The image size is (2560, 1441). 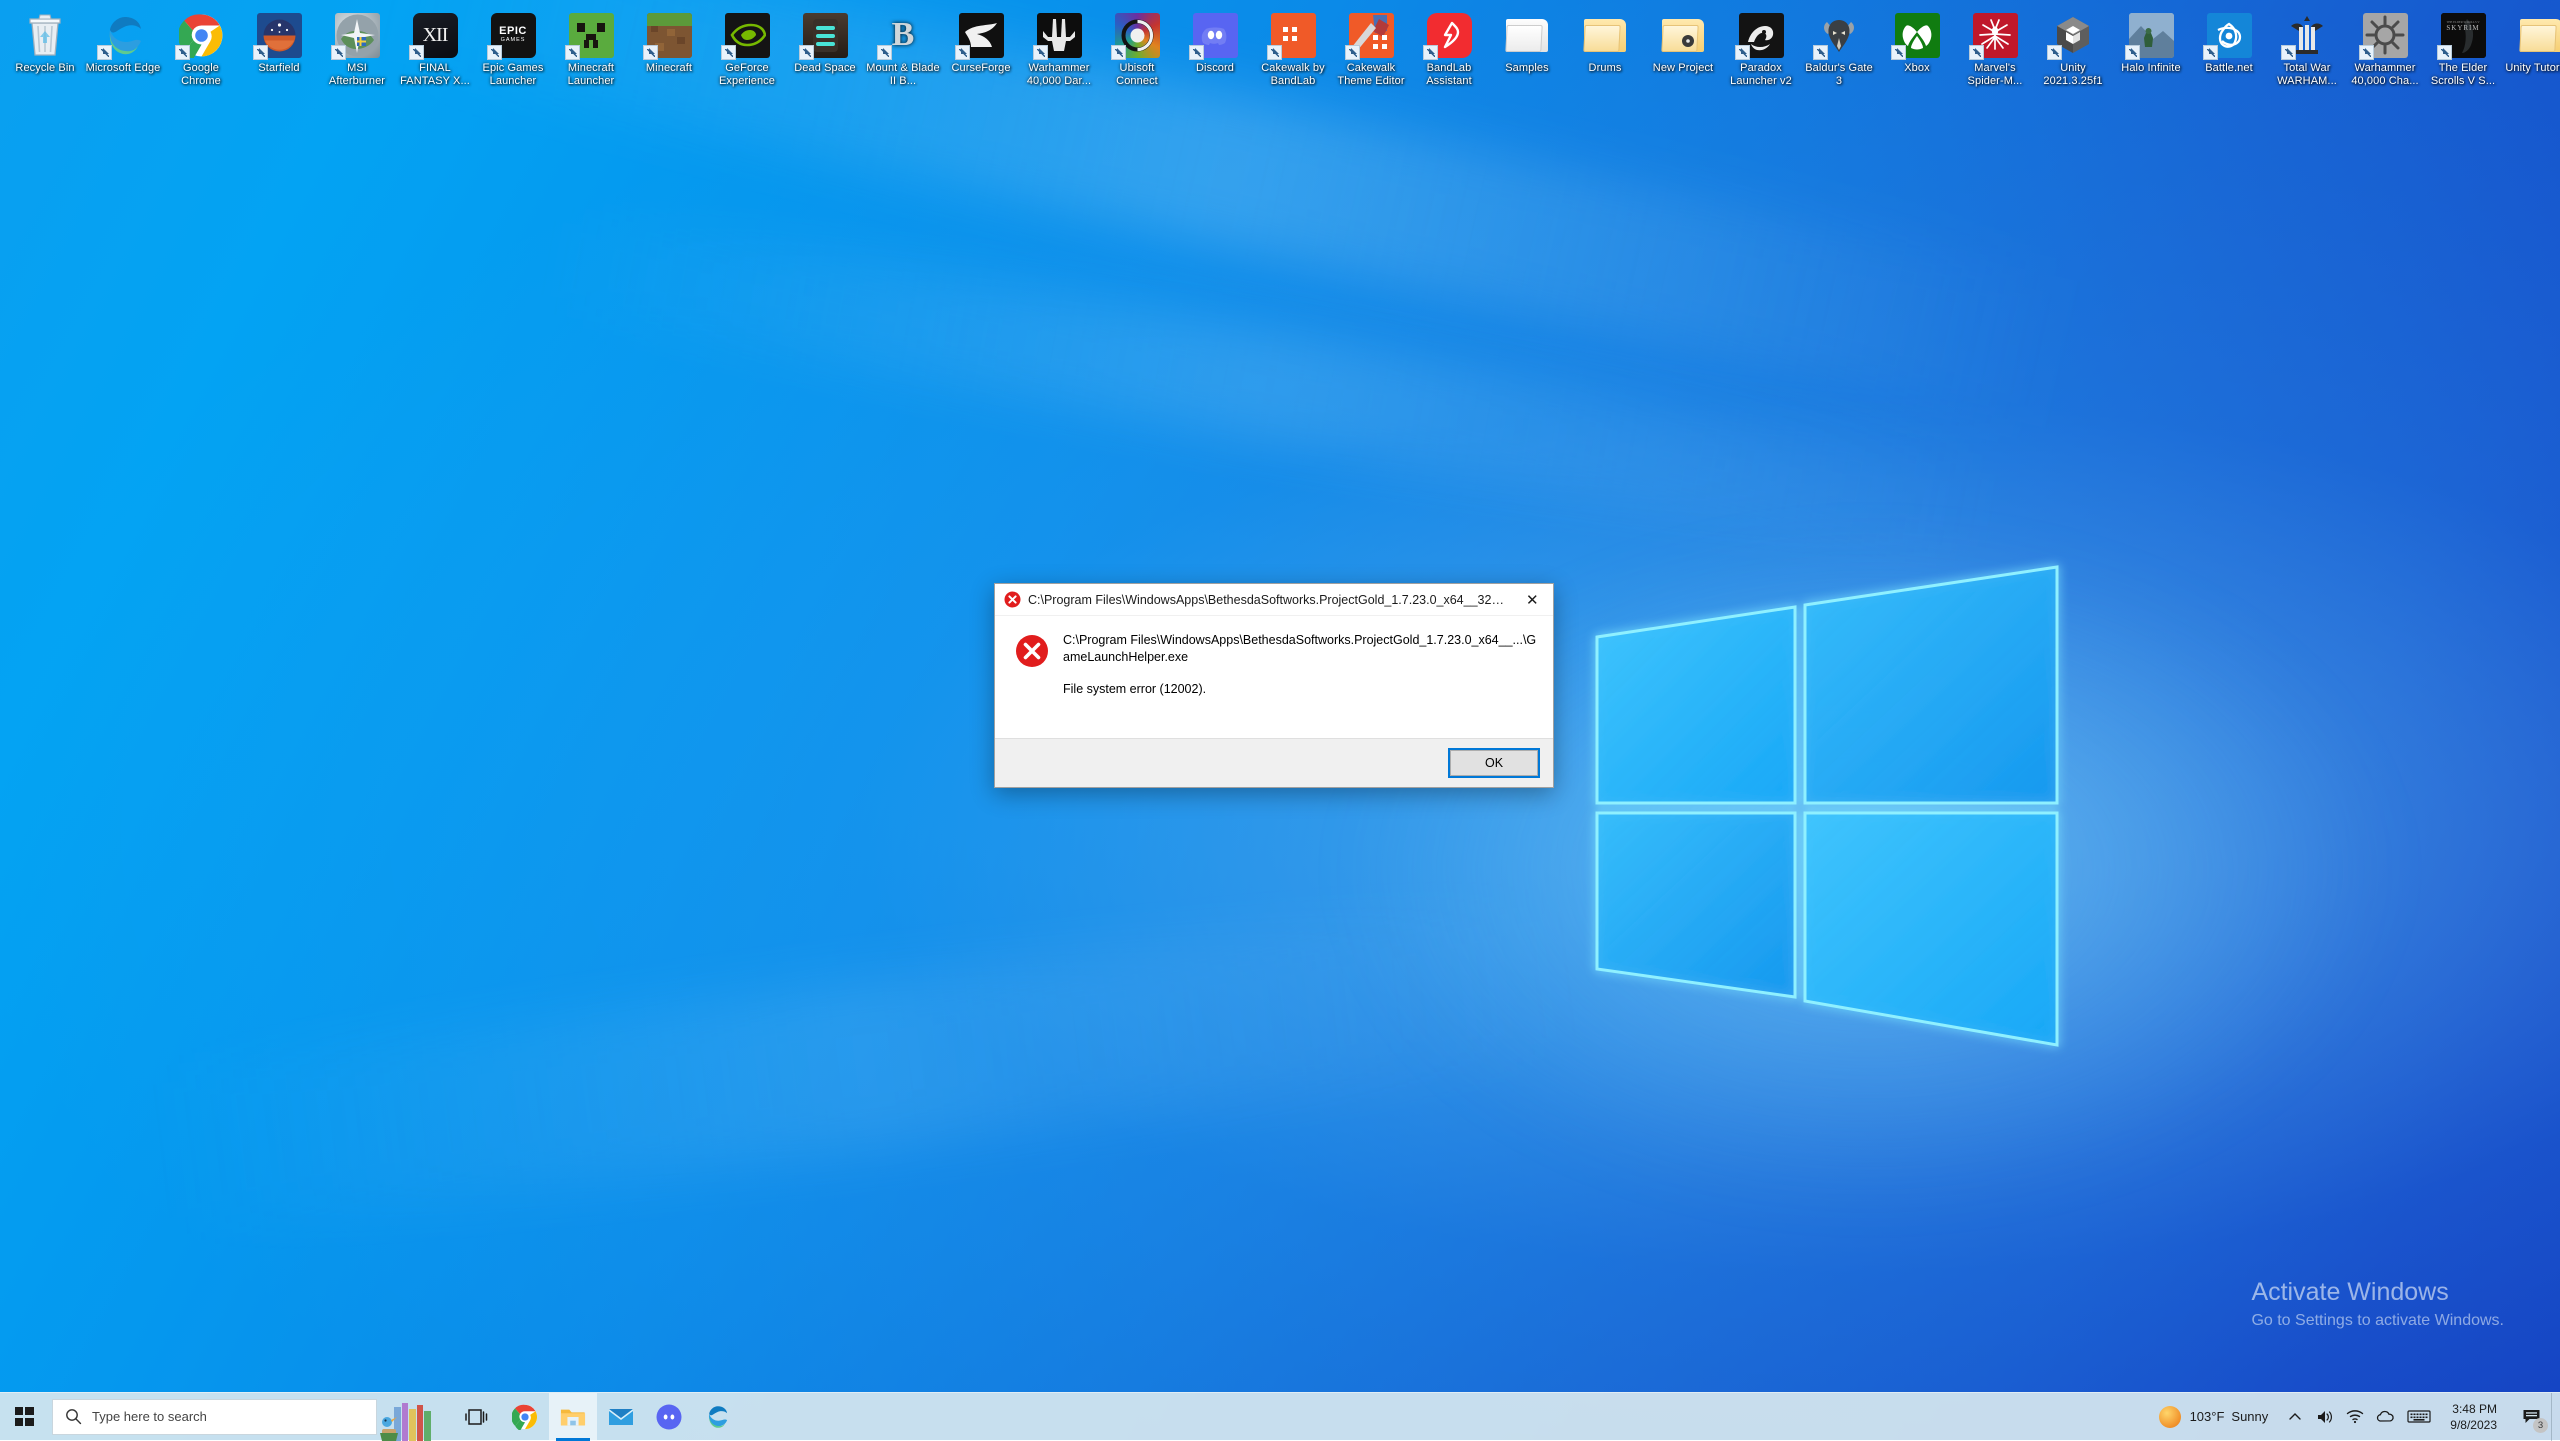 I want to click on show-hidden-icons-button, so click(x=2295, y=1417).